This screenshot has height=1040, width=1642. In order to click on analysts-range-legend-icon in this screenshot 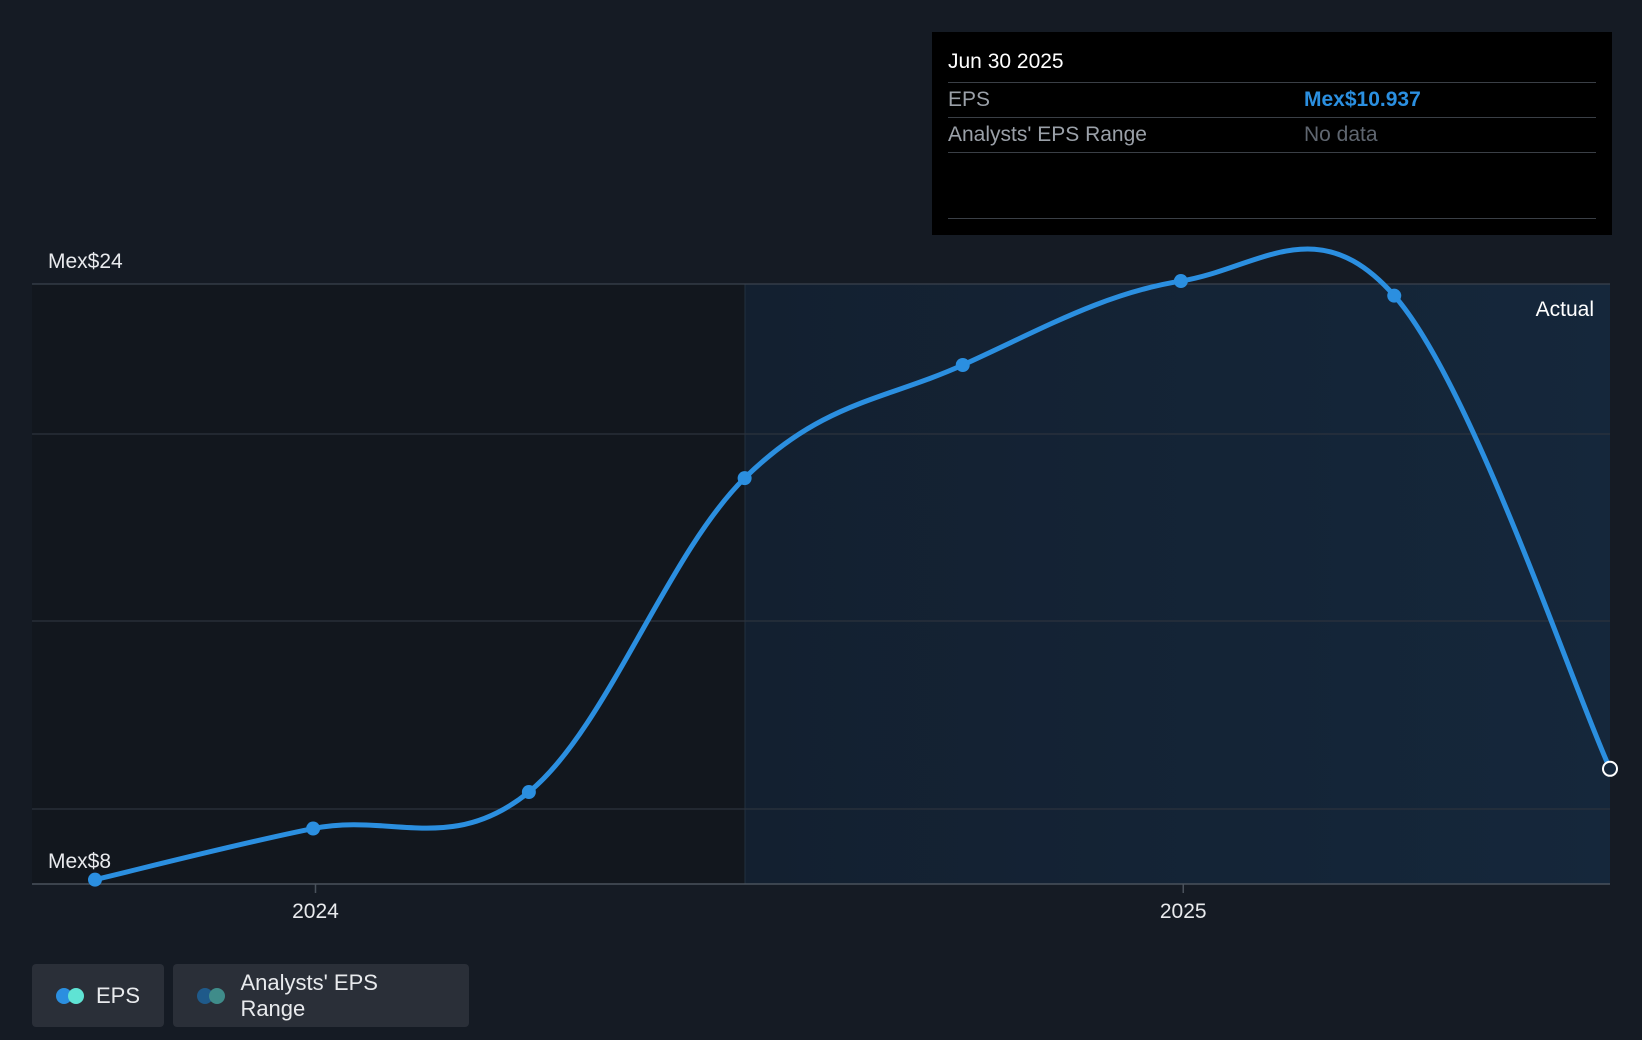, I will do `click(211, 995)`.